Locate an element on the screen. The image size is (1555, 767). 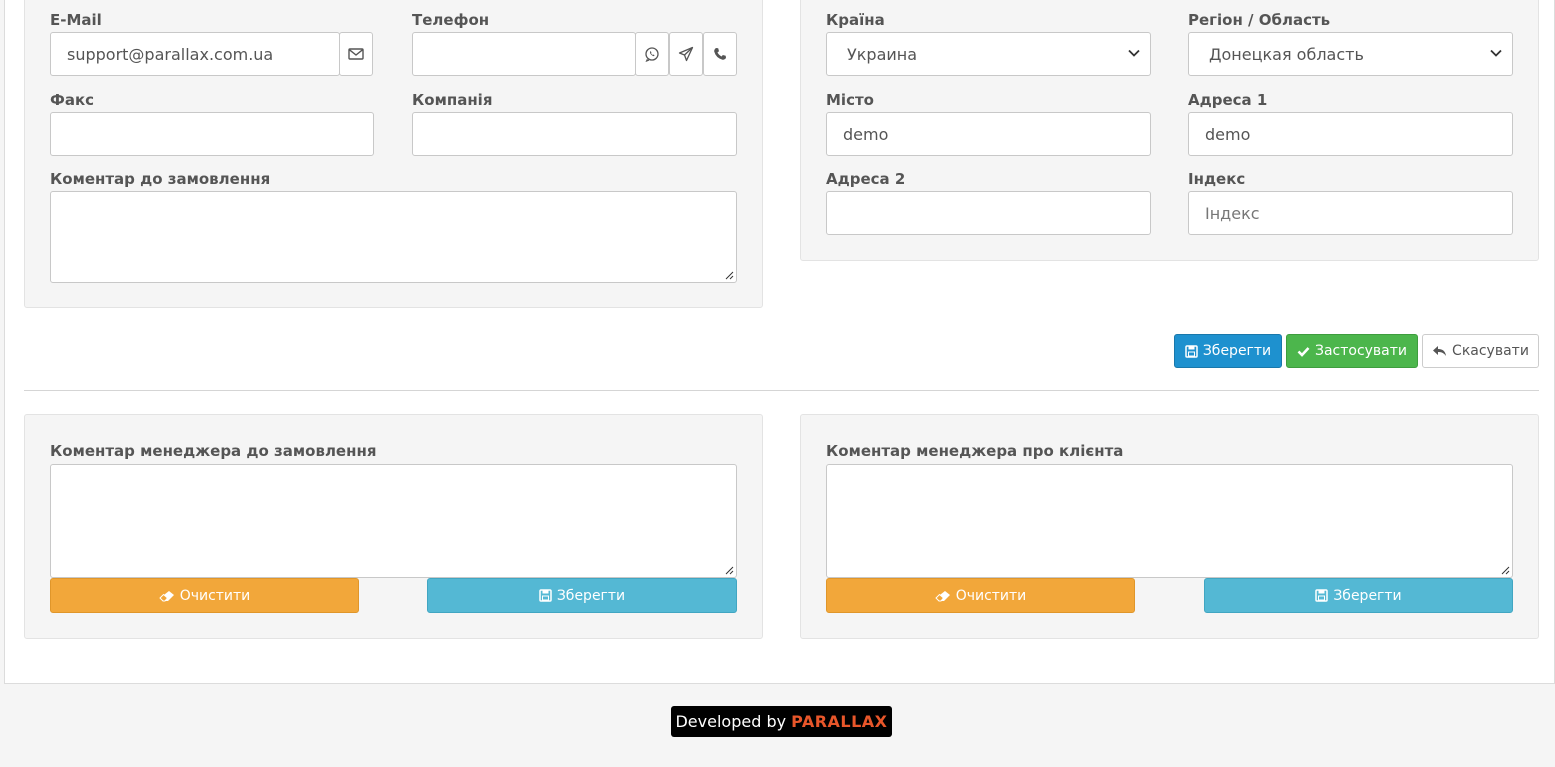
developer-credit-badge: Developed by PARALLAX is located at coordinates (781, 721).